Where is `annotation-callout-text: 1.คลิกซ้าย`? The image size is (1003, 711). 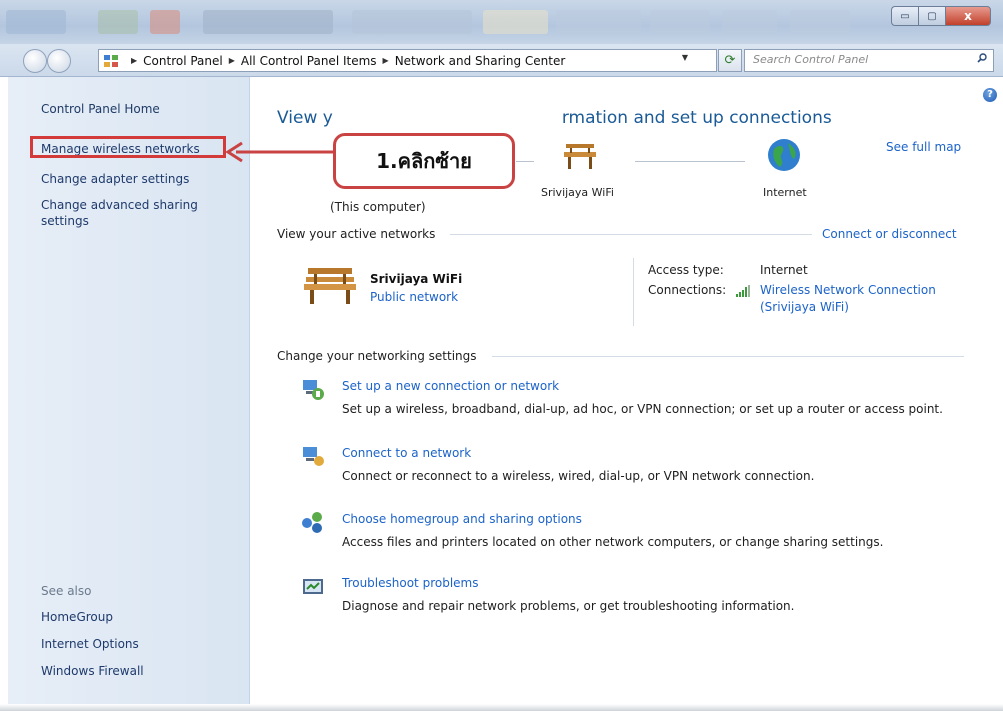
annotation-callout-text: 1.คลิกซ้าย is located at coordinates (424, 161).